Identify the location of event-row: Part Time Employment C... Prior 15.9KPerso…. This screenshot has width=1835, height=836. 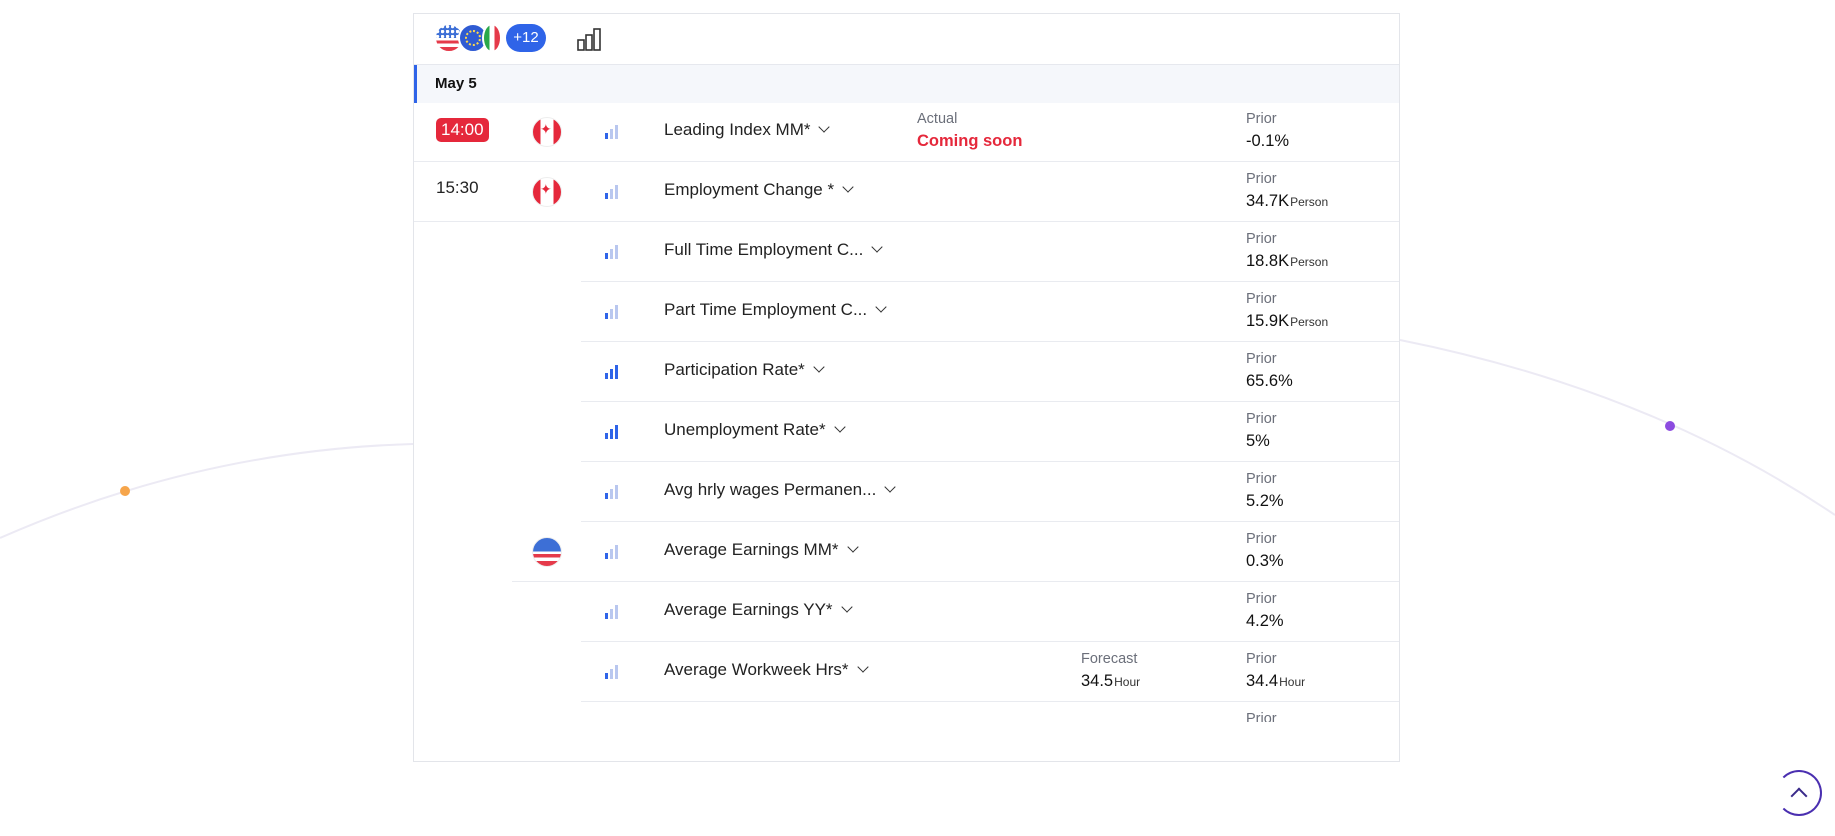
(990, 312).